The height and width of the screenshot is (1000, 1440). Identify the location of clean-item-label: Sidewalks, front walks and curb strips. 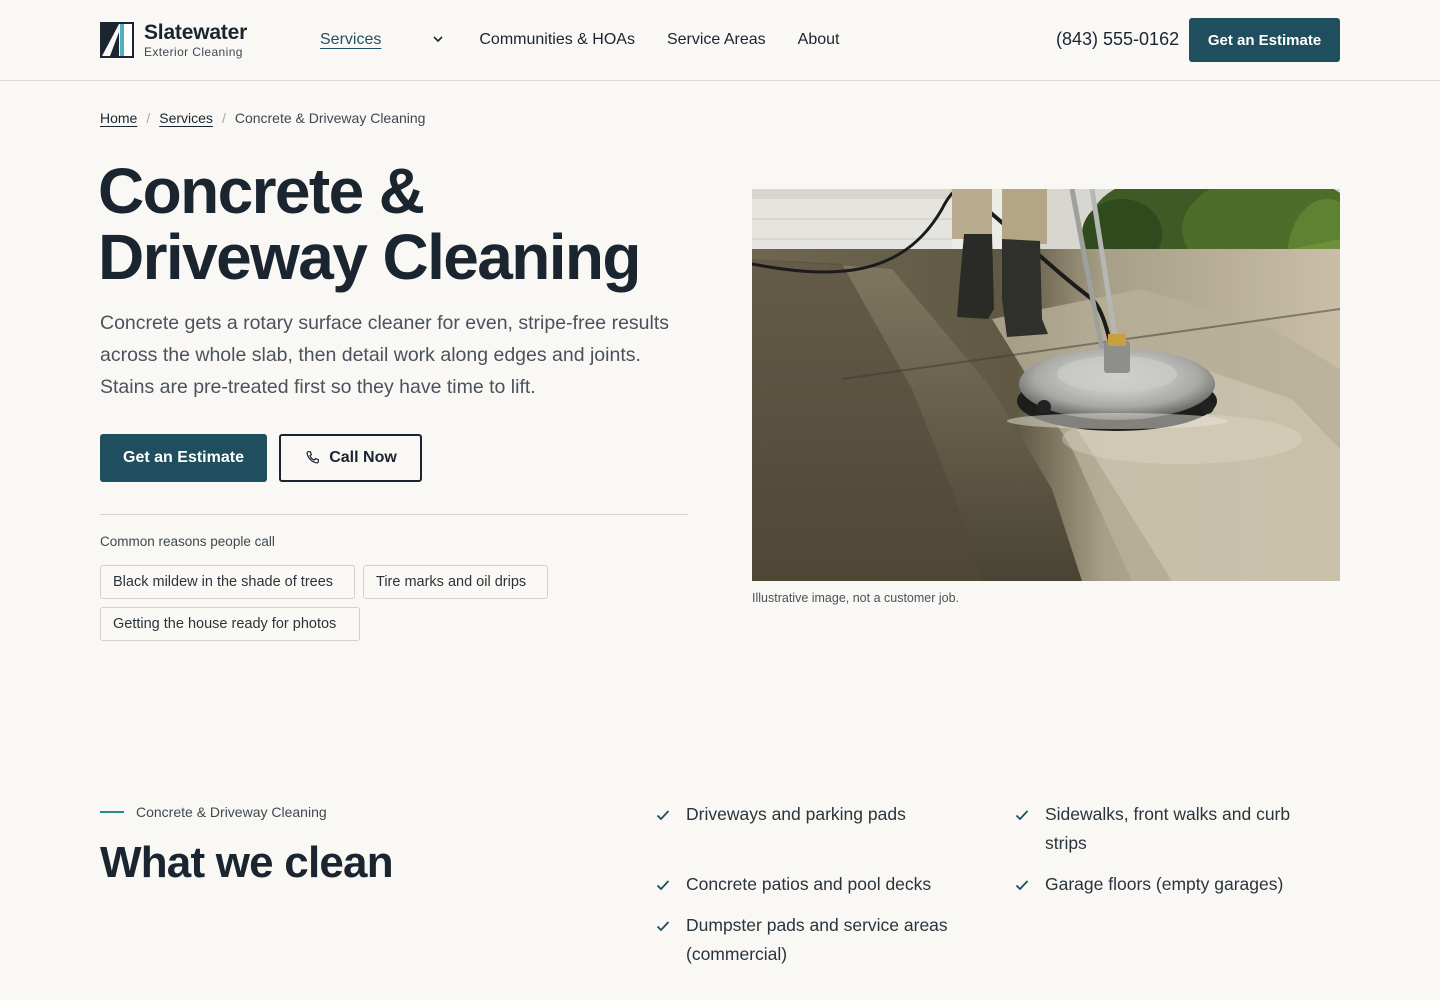
(1168, 828).